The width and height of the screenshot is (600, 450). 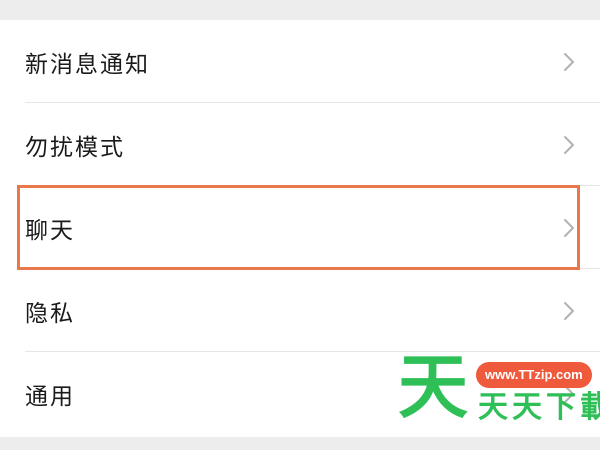 I want to click on settings-item-label: 新消息通知, so click(x=87, y=64).